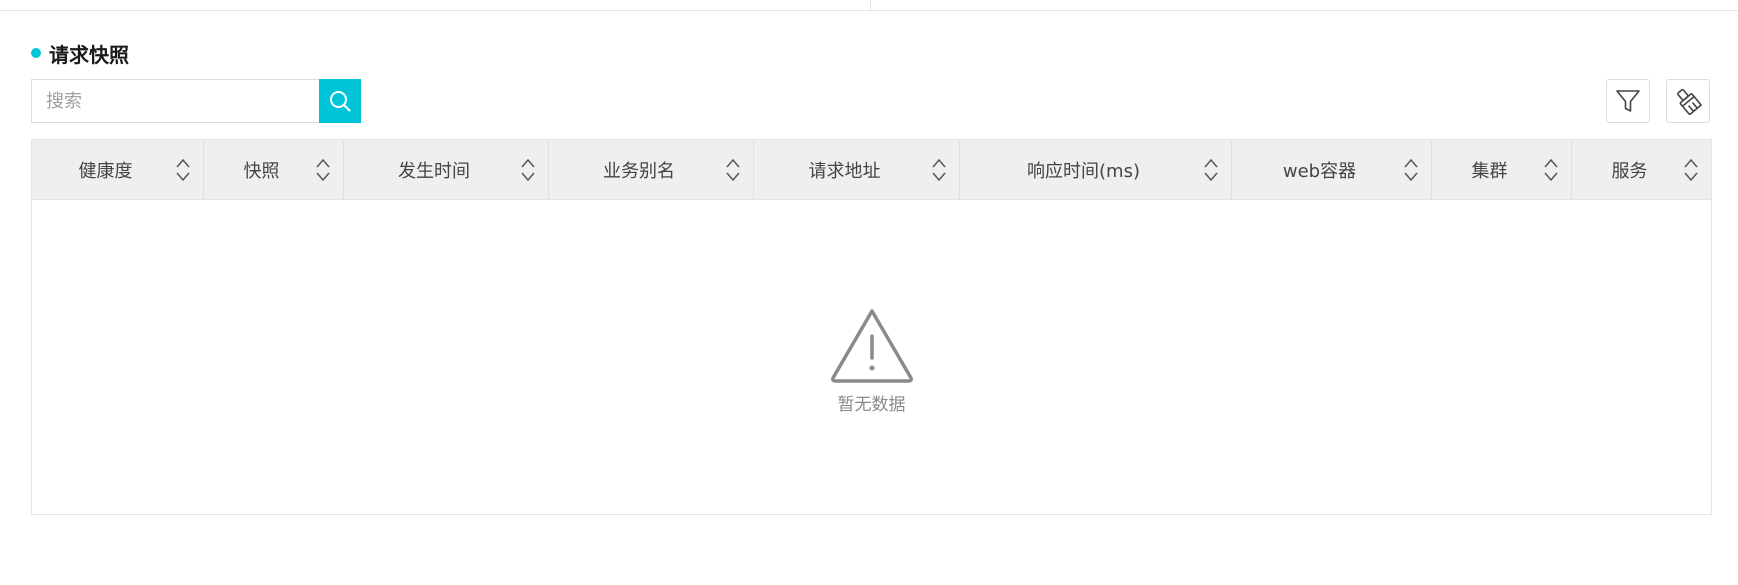 The width and height of the screenshot is (1738, 585). I want to click on column-header-response-time: 响应时间(ms), so click(1096, 169).